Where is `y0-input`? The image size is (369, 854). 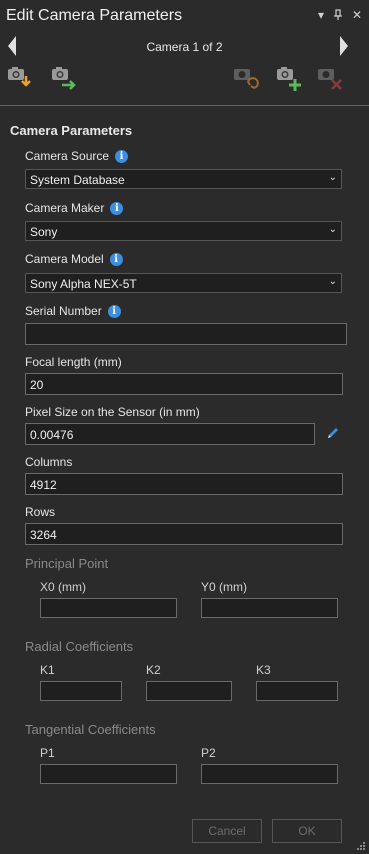 y0-input is located at coordinates (269, 608).